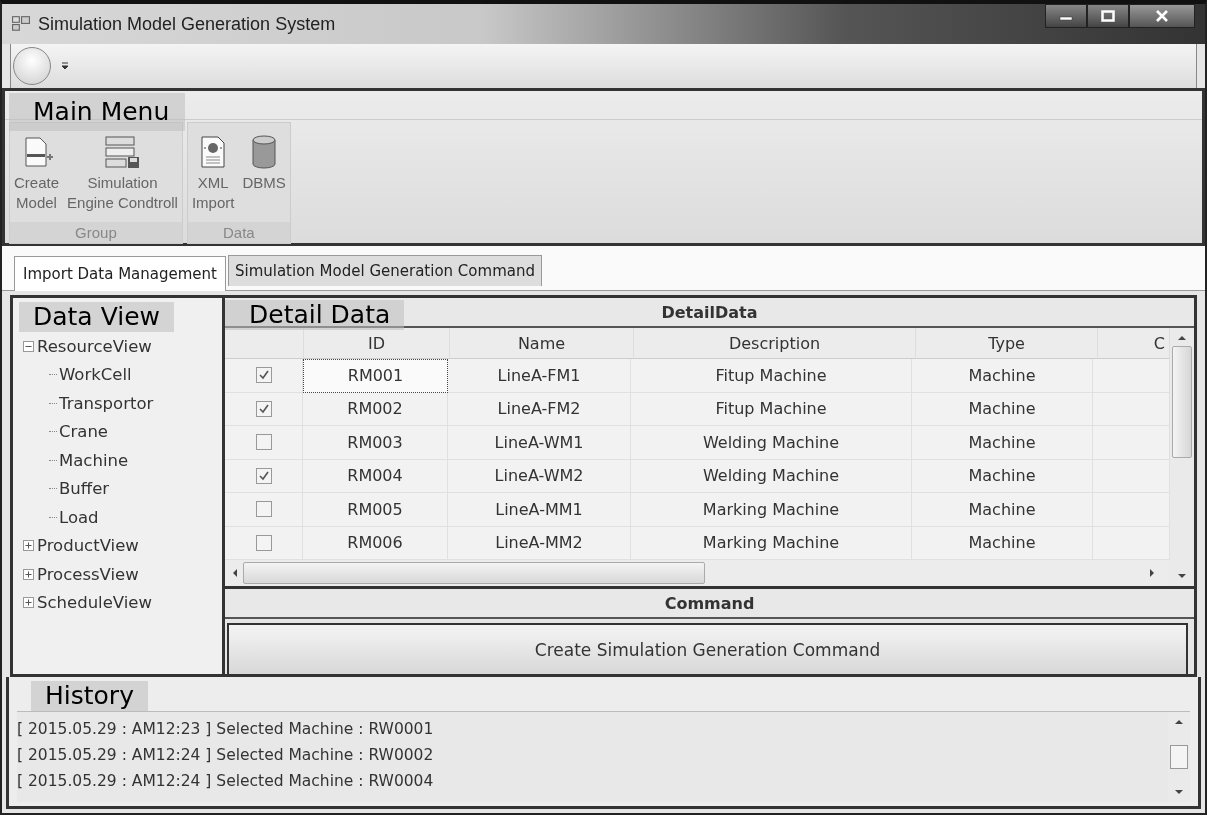  What do you see at coordinates (65, 66) in the screenshot?
I see `dropdown-icon` at bounding box center [65, 66].